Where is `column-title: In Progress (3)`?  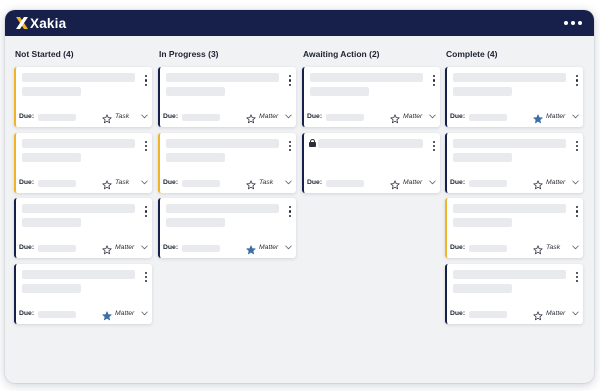 column-title: In Progress (3) is located at coordinates (189, 54).